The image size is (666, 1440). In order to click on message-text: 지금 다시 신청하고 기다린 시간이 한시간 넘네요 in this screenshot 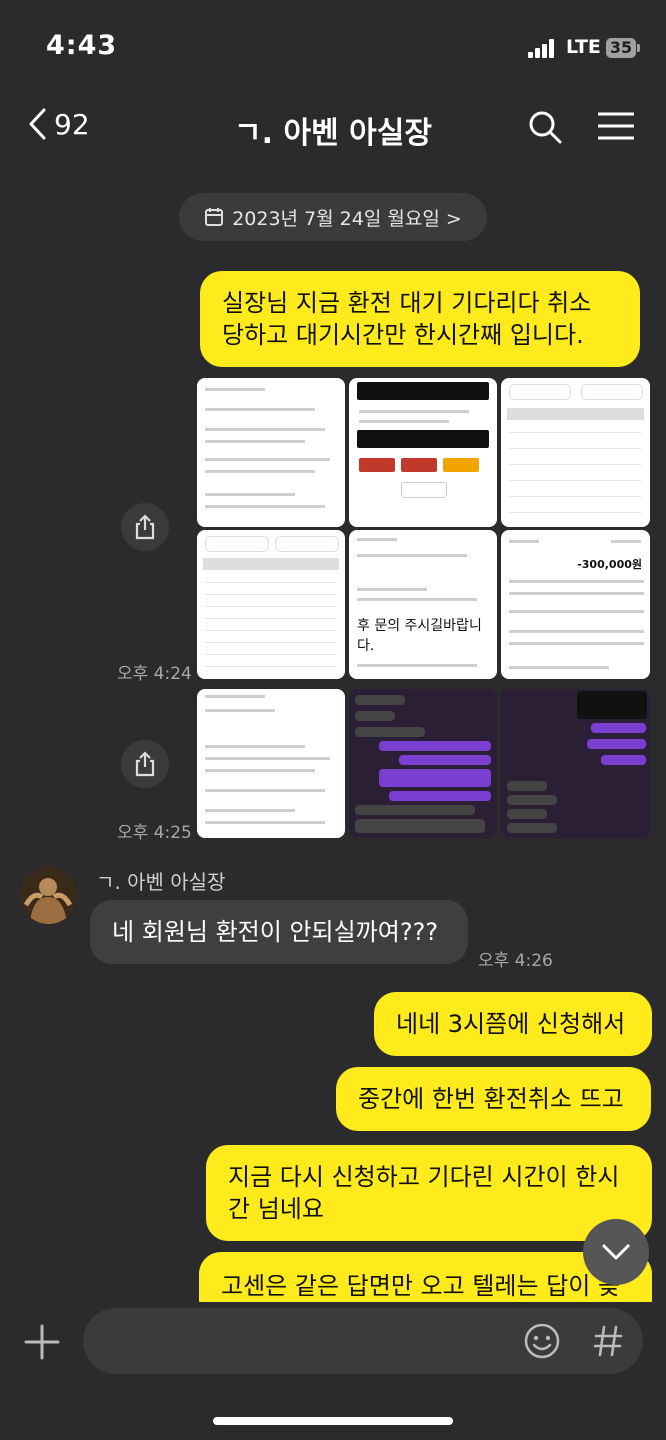, I will do `click(424, 1193)`.